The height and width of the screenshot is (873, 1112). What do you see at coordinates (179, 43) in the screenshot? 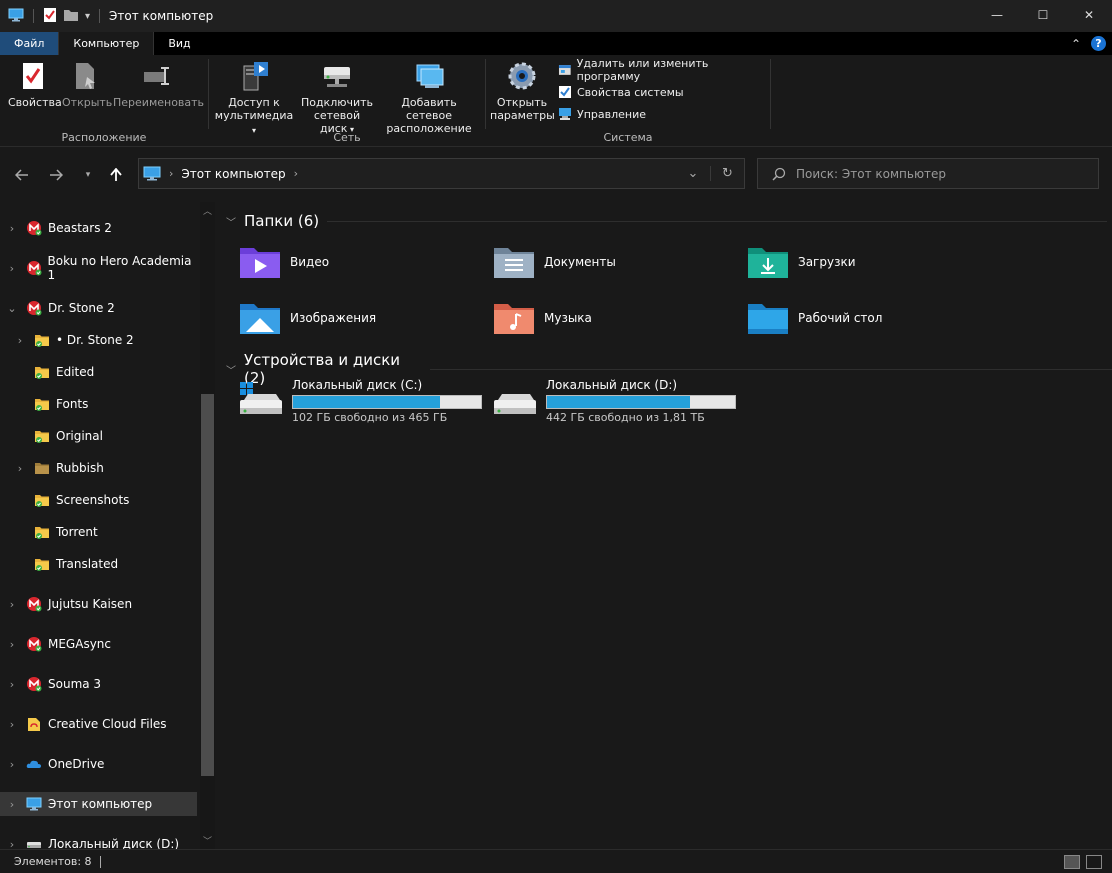
I see `tab-view: Вид` at bounding box center [179, 43].